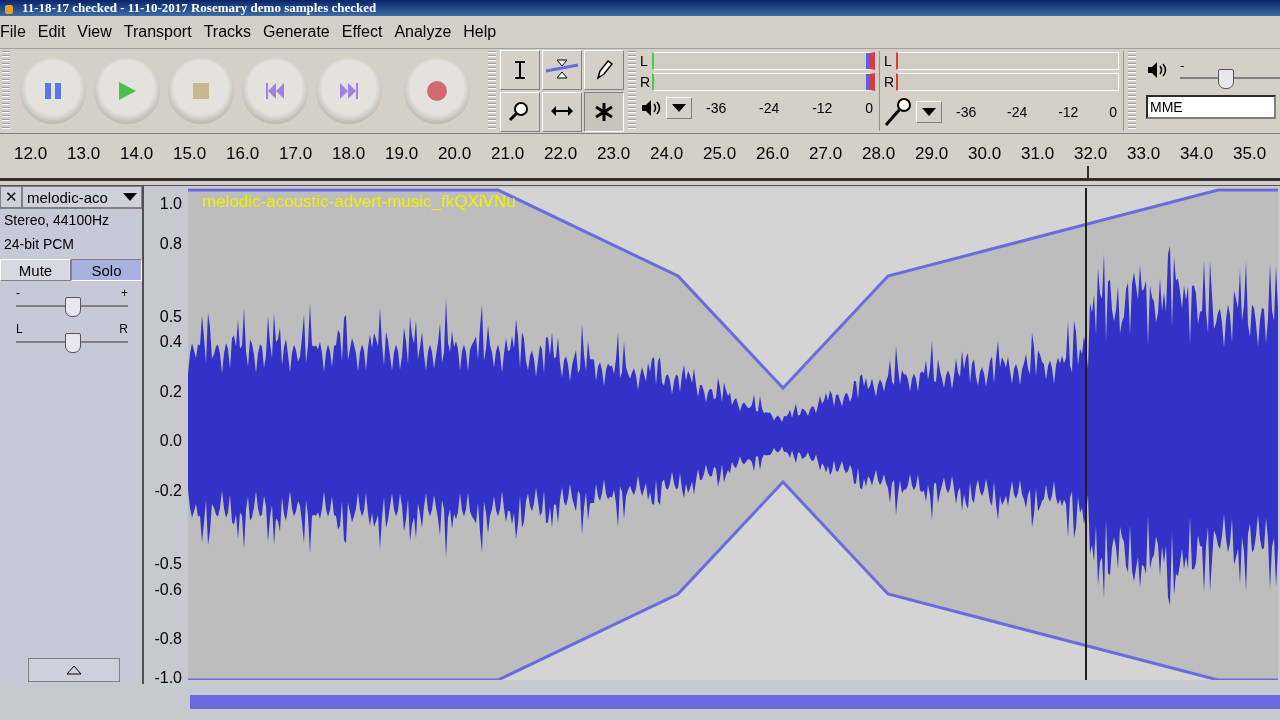 The image size is (1280, 720). What do you see at coordinates (402, 154) in the screenshot?
I see `timeline-label: 19.0` at bounding box center [402, 154].